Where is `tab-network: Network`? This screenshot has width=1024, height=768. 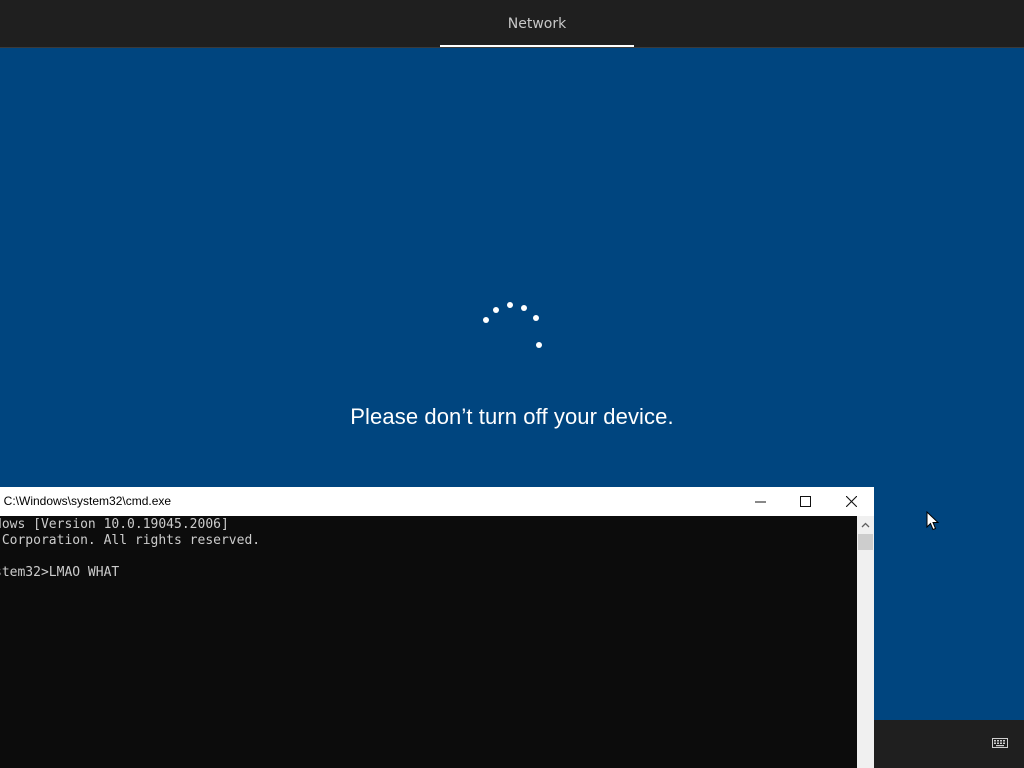
tab-network: Network is located at coordinates (537, 23).